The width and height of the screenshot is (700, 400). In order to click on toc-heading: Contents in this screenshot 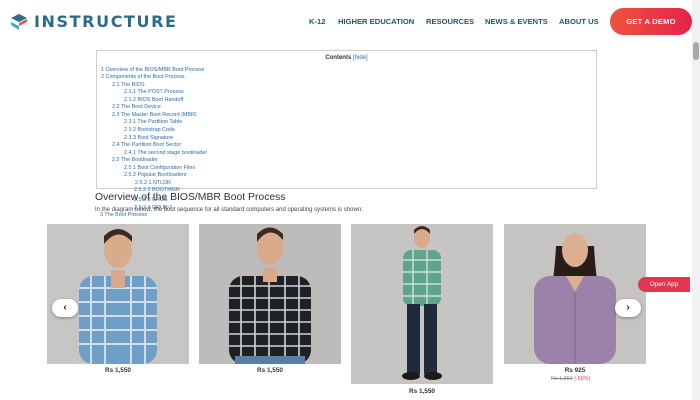, I will do `click(338, 58)`.